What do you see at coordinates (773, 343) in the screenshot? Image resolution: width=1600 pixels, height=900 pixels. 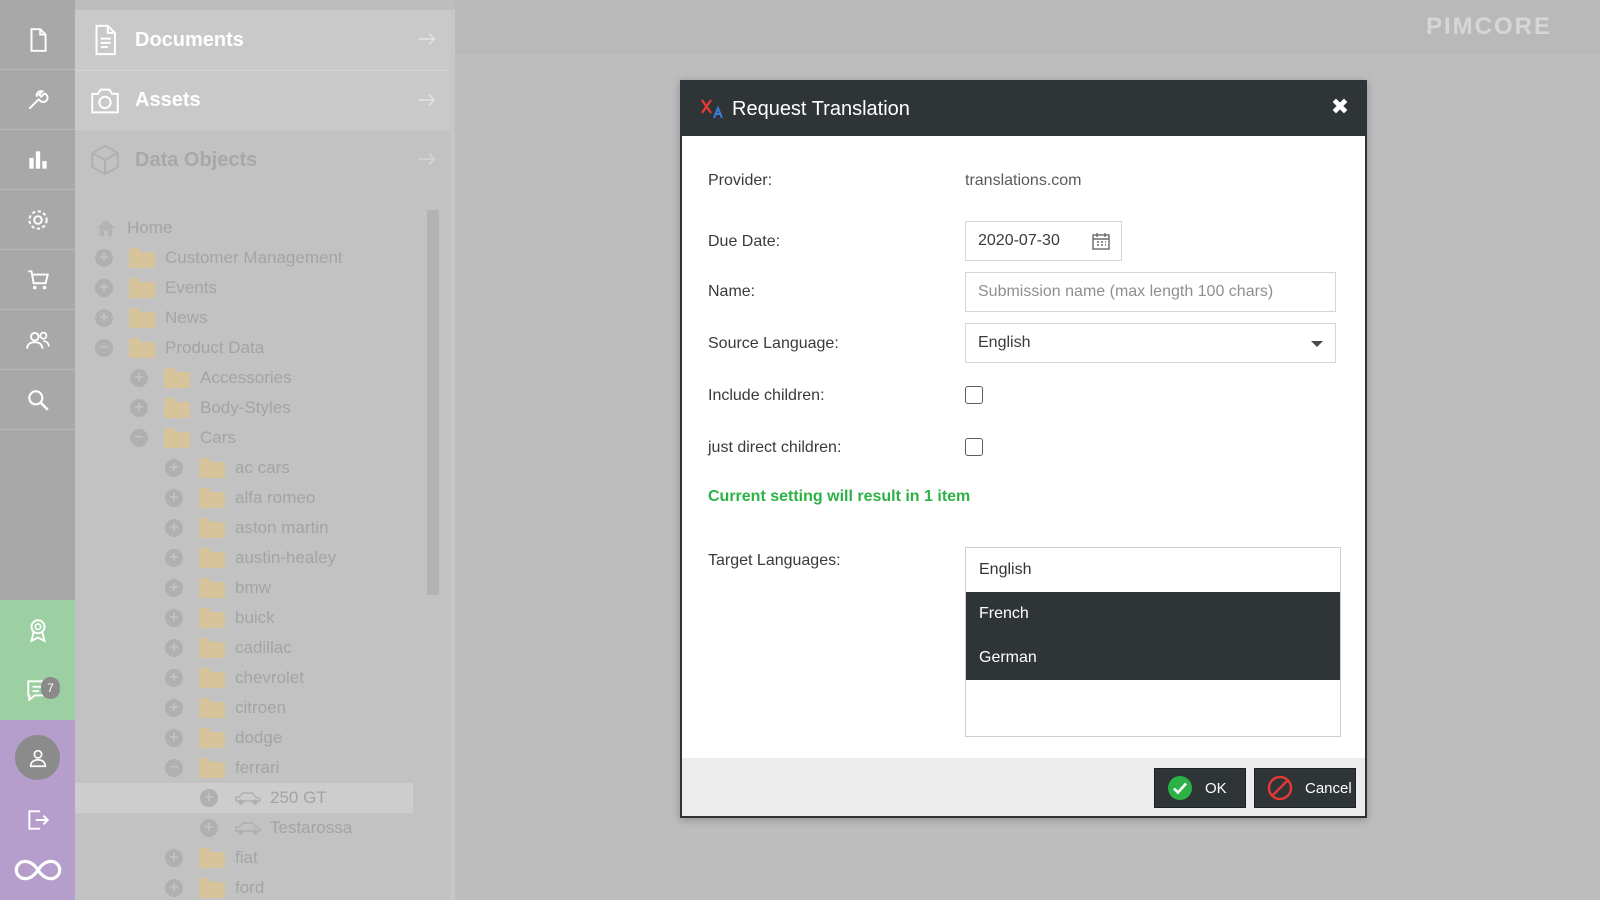 I see `source-language-label: Source Language:` at bounding box center [773, 343].